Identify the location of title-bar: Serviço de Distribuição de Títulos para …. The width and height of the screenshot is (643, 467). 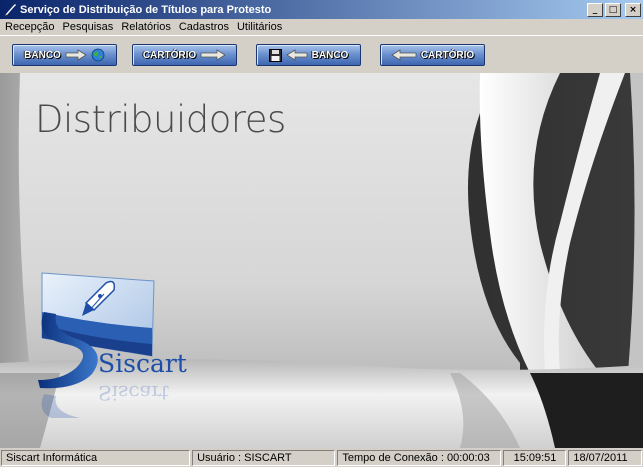
(321, 9).